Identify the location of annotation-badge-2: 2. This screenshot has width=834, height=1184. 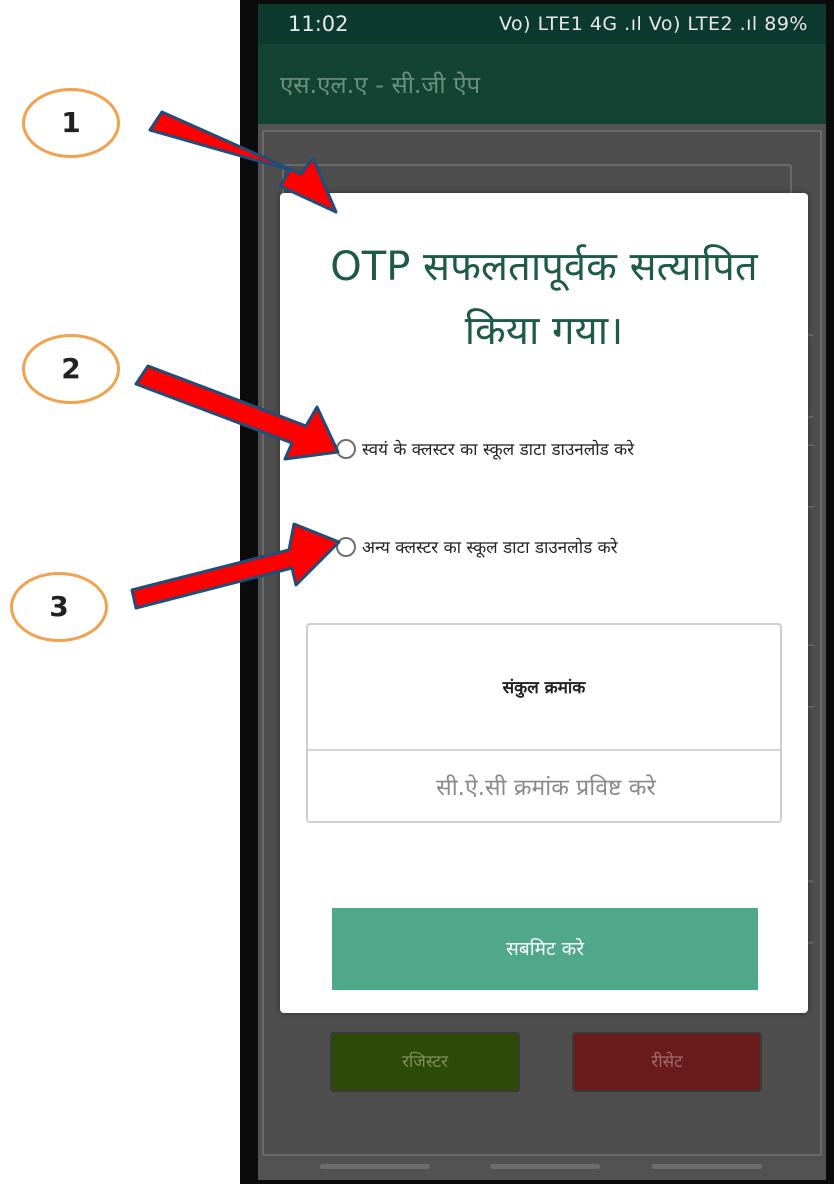
(71, 369).